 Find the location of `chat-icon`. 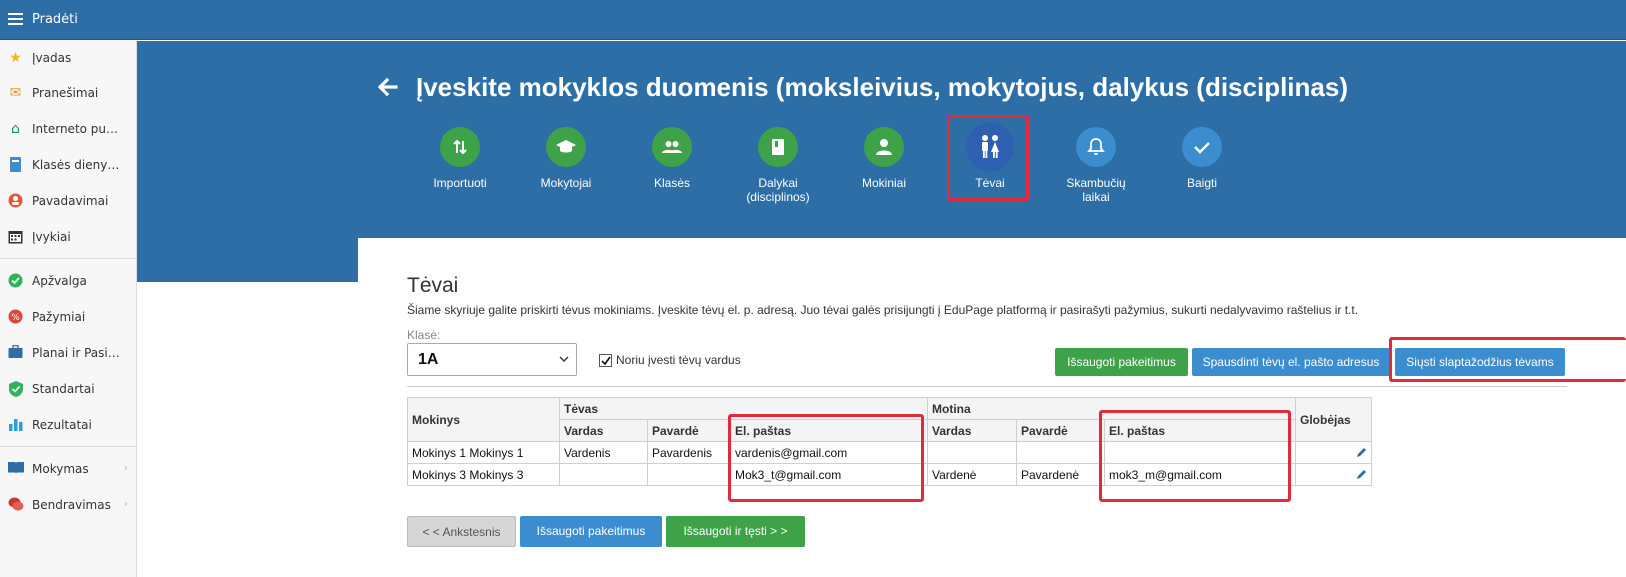

chat-icon is located at coordinates (15, 505).